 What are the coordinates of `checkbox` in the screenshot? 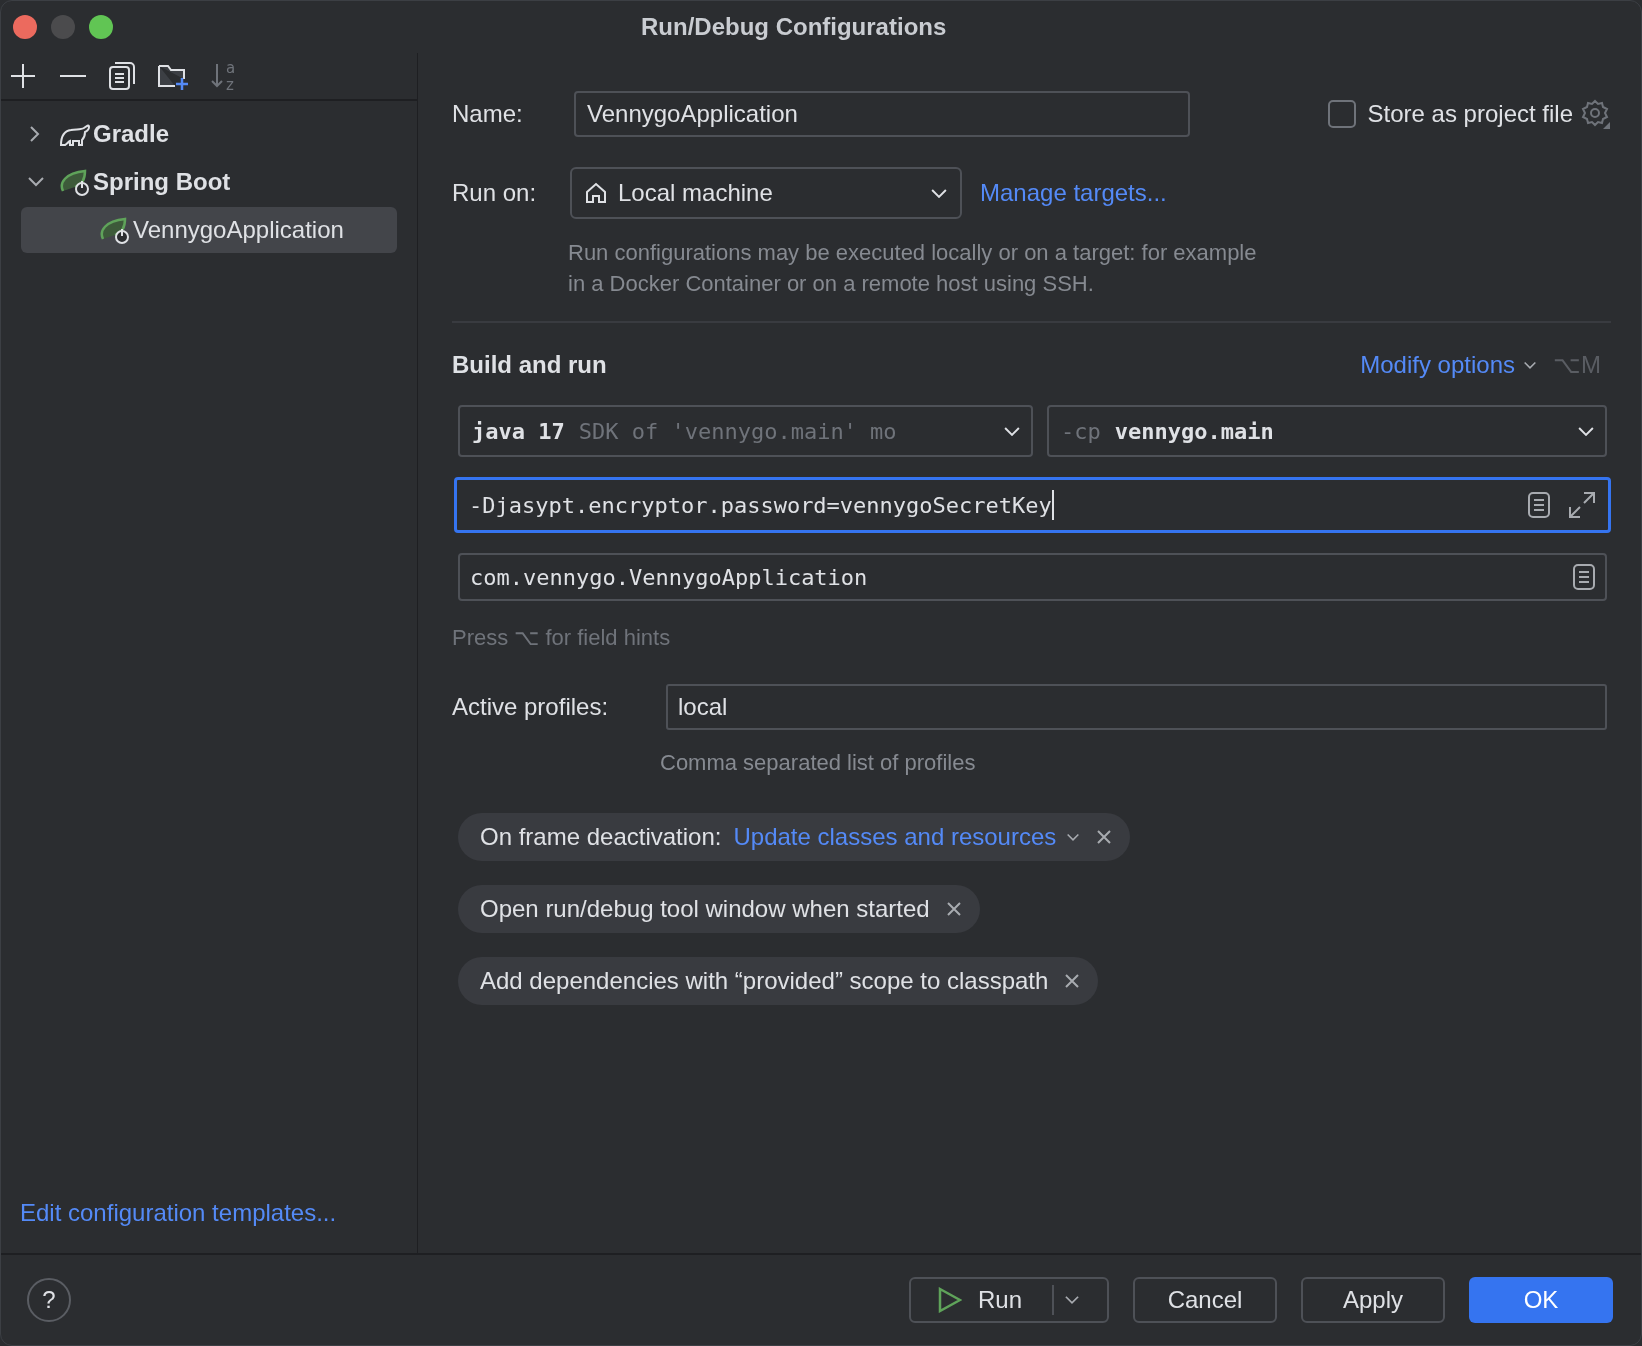 It's located at (1341, 114).